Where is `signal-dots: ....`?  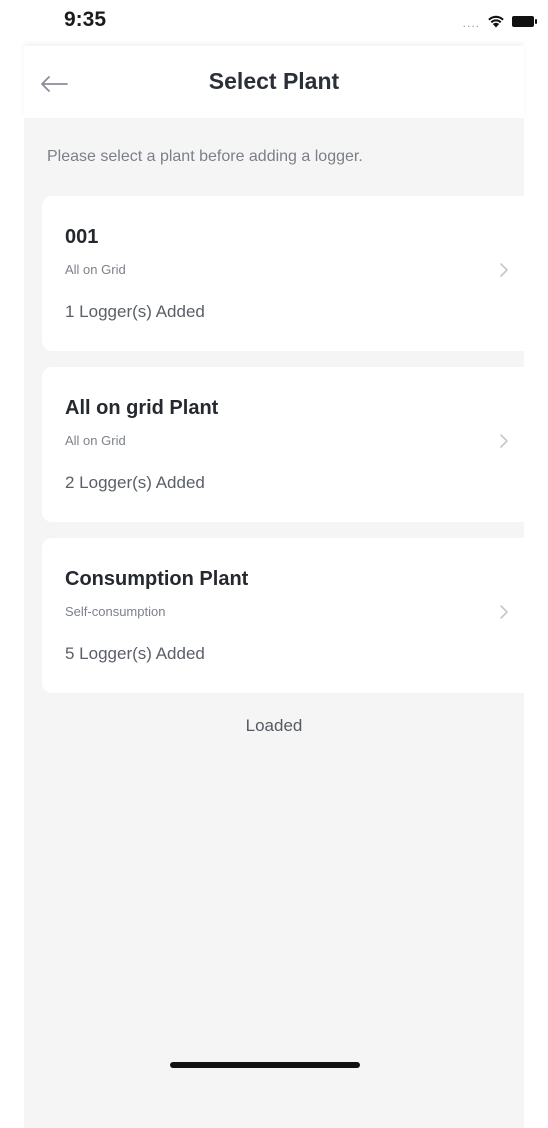 signal-dots: .... is located at coordinates (471, 23).